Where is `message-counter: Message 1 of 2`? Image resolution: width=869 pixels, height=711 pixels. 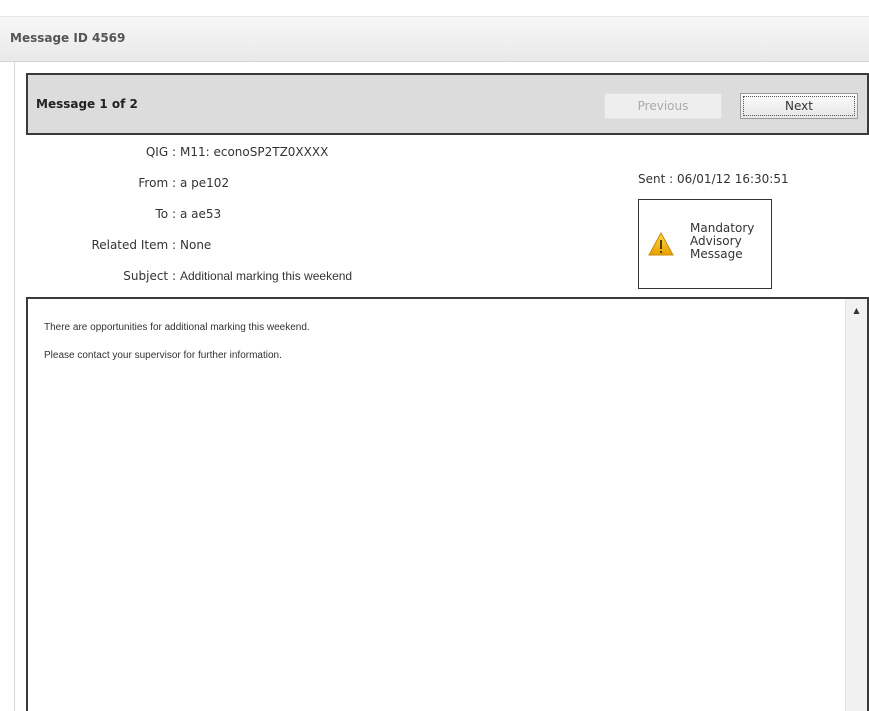
message-counter: Message 1 of 2 is located at coordinates (87, 104).